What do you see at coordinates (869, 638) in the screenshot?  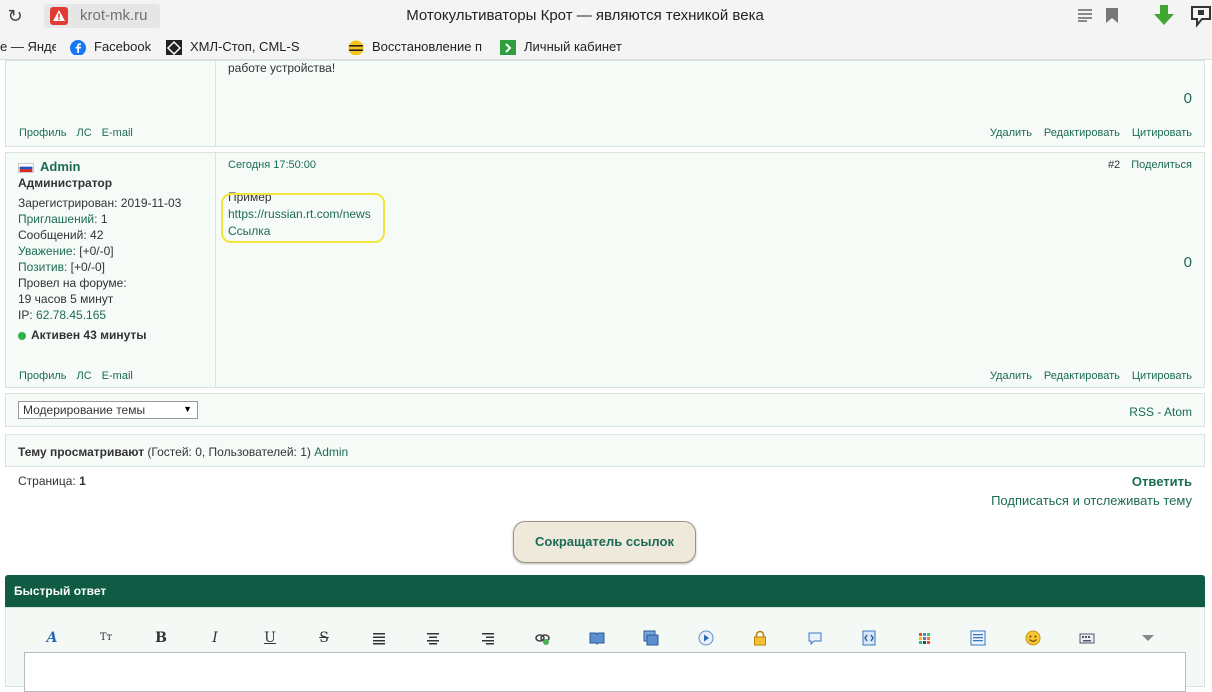 I see `code-icon` at bounding box center [869, 638].